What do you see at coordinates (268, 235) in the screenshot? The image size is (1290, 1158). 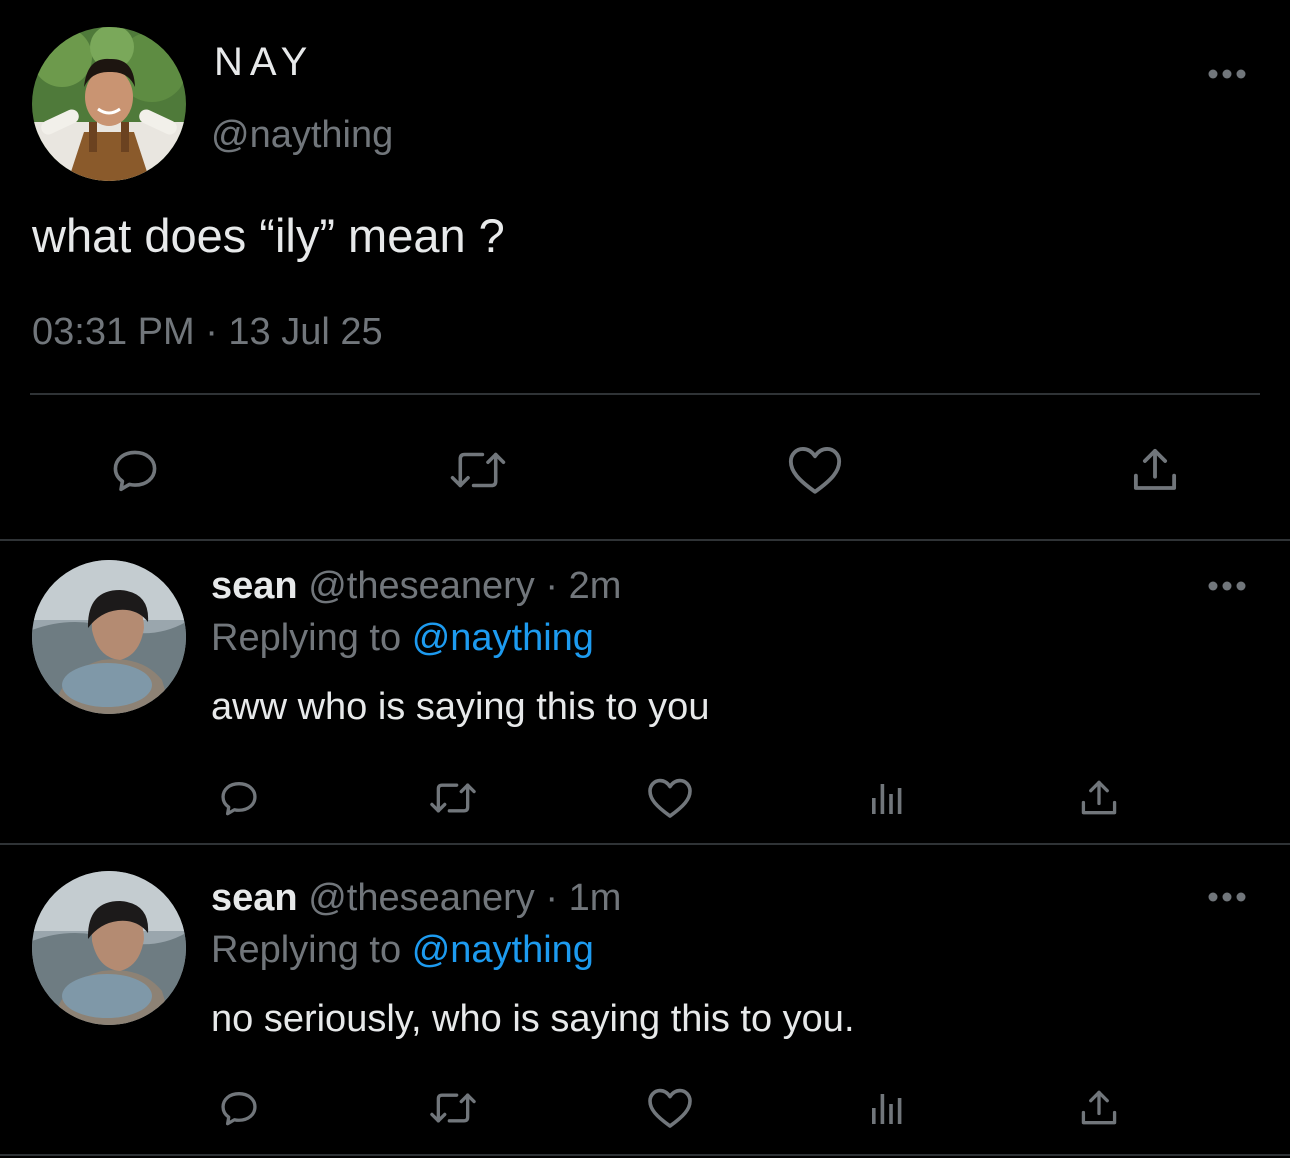 I see `tweet-text: what does “ily” mean ?` at bounding box center [268, 235].